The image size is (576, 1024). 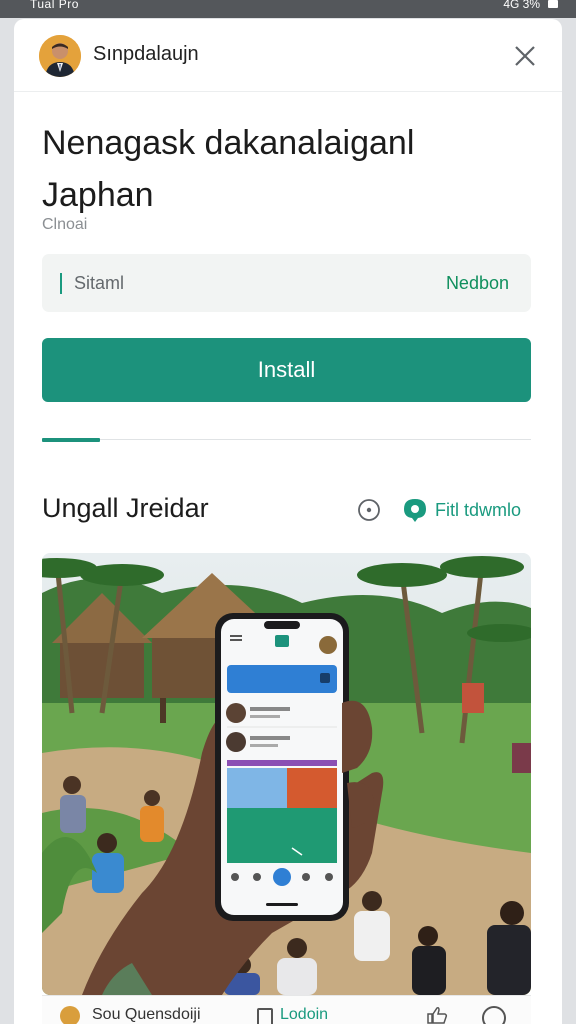 I want to click on like-button, so click(x=437, y=1015).